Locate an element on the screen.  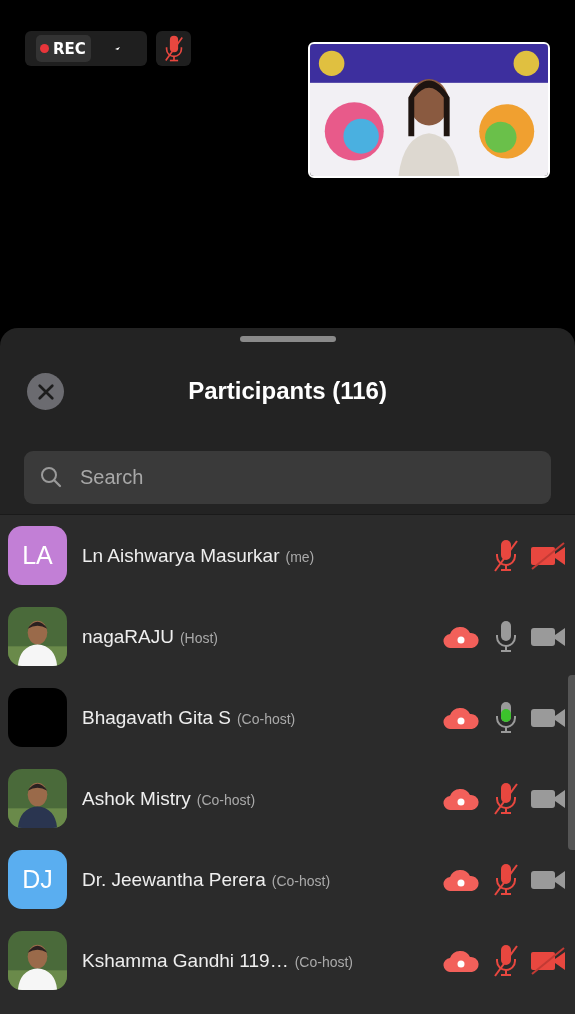
search-field: Search is located at coordinates (287, 477).